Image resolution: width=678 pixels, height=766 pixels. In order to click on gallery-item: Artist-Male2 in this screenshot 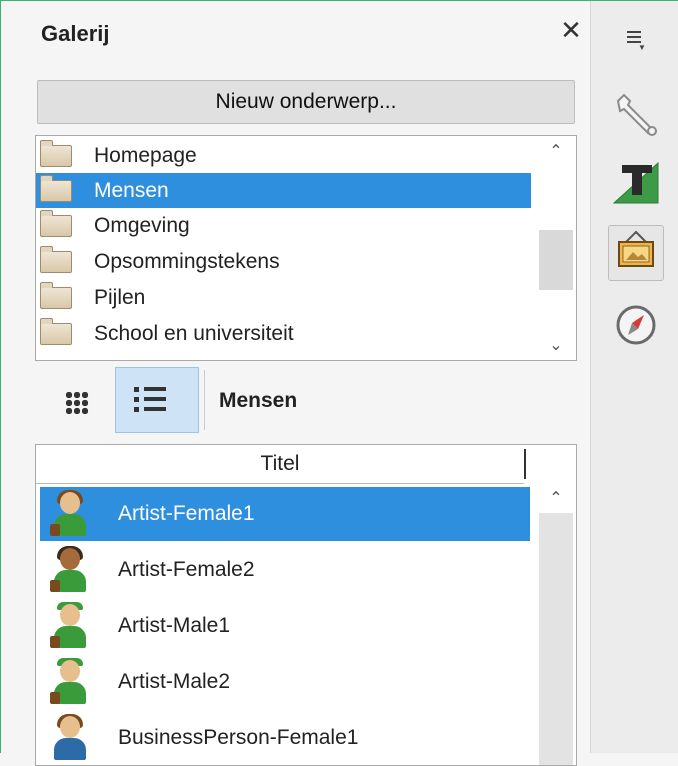, I will do `click(285, 682)`.